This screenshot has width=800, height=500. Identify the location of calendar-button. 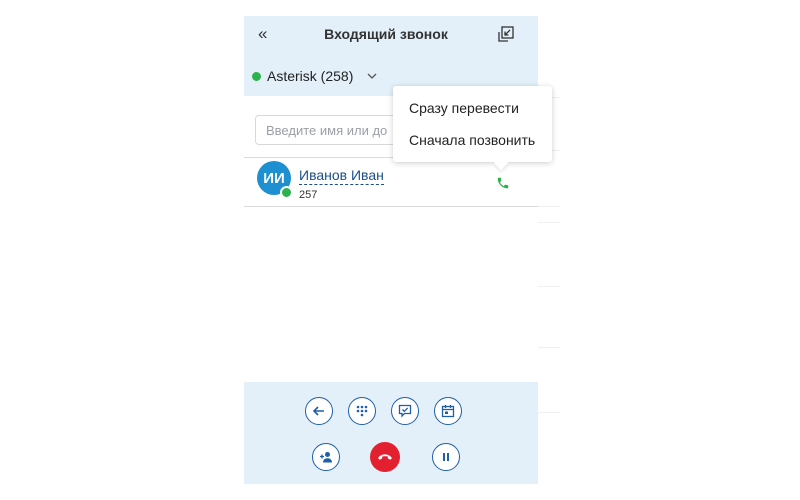
(448, 411).